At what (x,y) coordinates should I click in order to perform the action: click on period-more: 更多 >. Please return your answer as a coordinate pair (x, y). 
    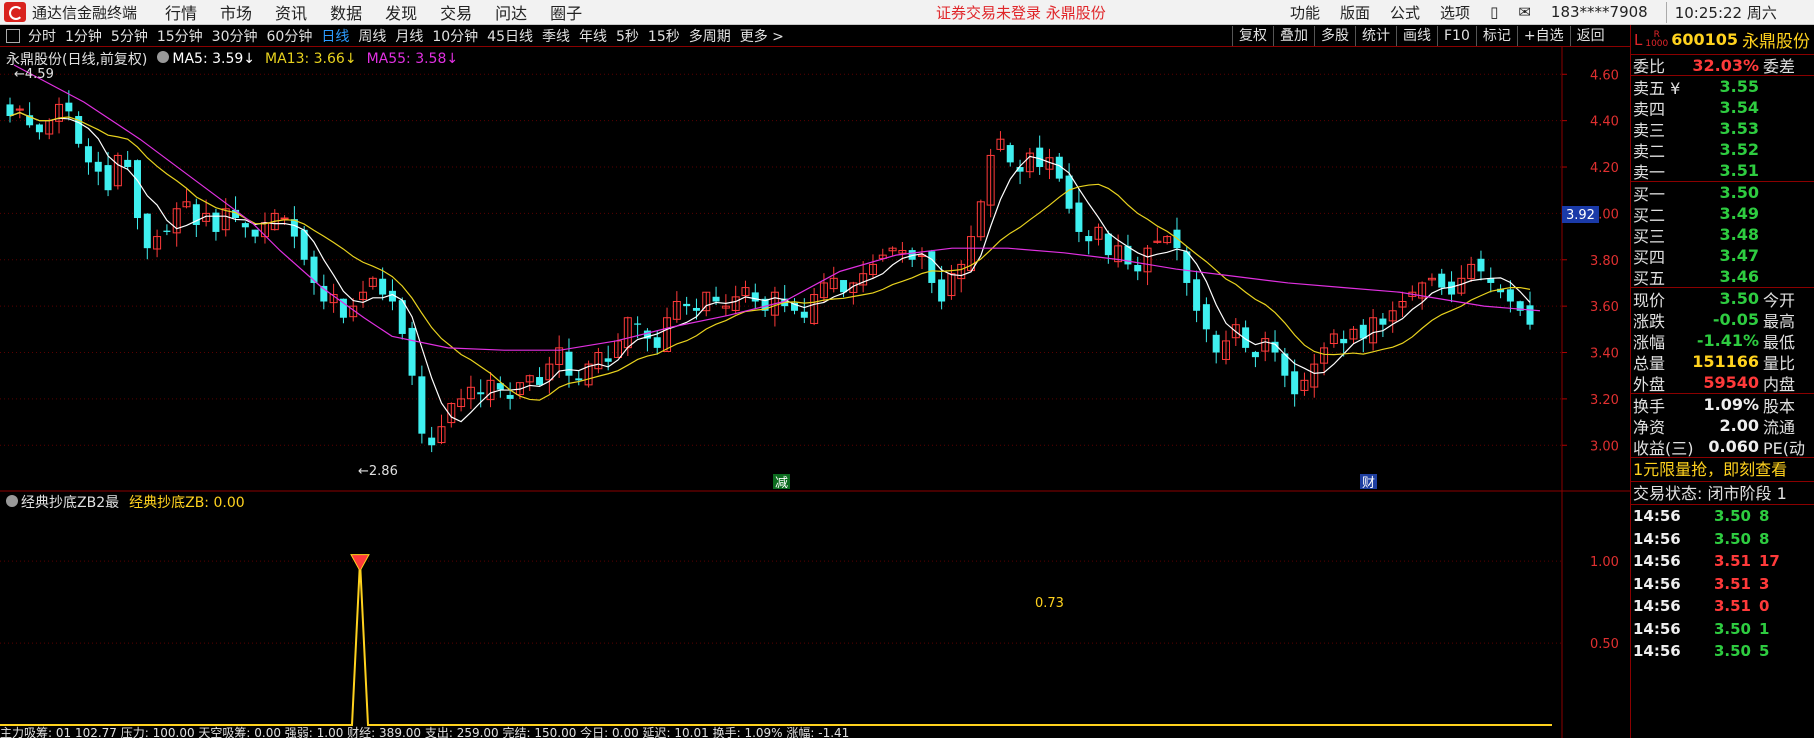
    Looking at the image, I should click on (762, 36).